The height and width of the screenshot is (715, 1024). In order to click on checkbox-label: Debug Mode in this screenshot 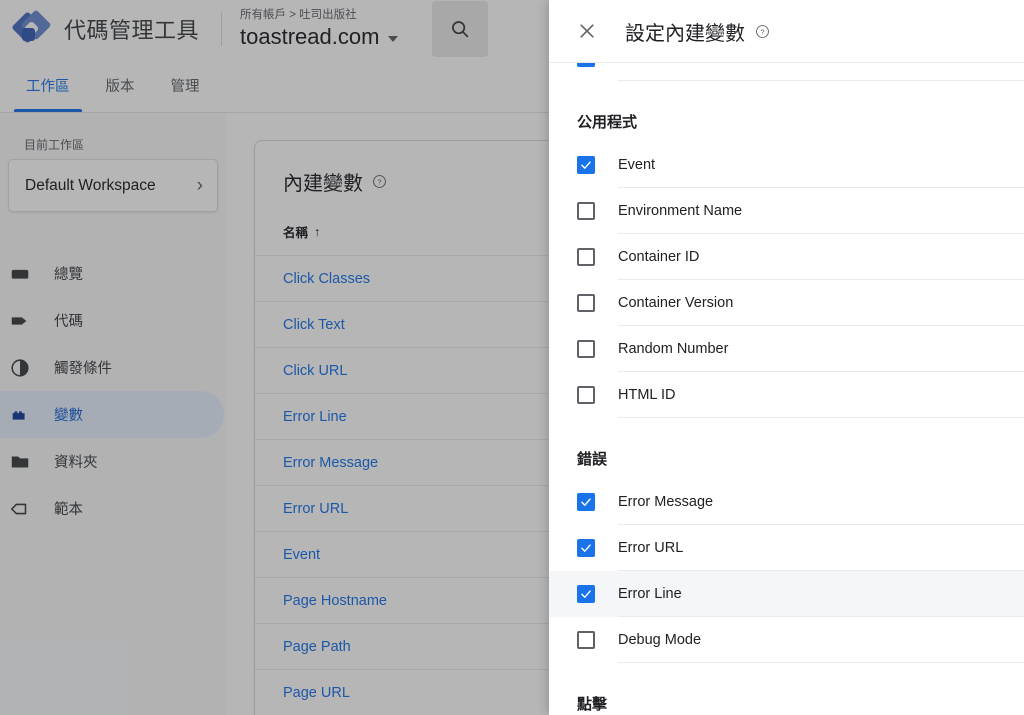, I will do `click(821, 640)`.